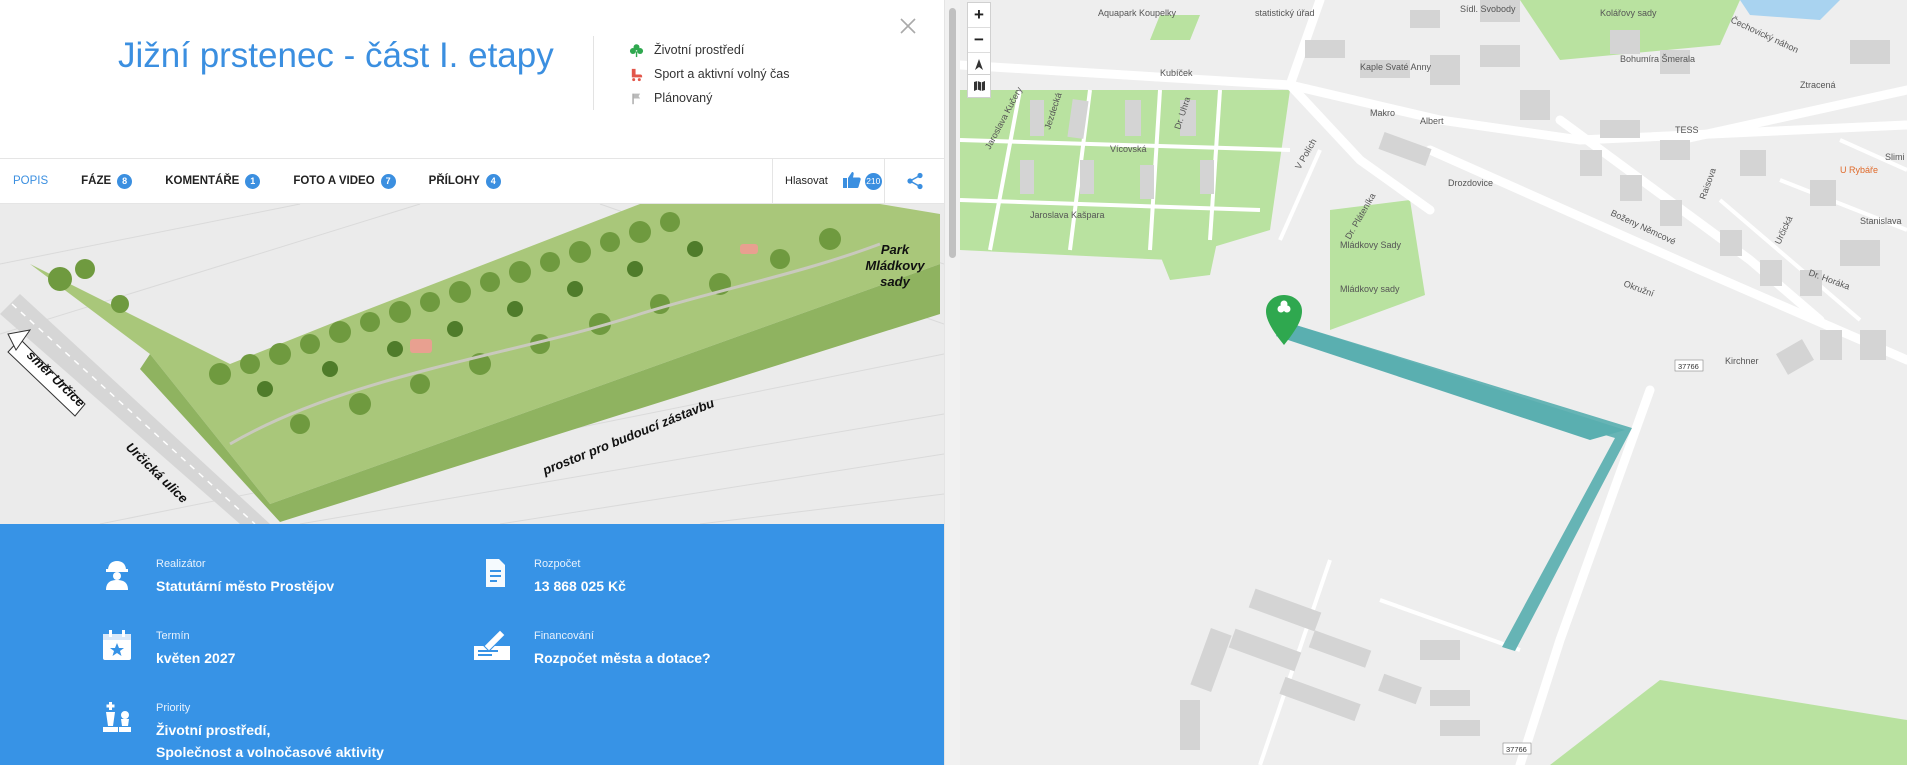 The image size is (1907, 765). Describe the element at coordinates (1432, 121) in the screenshot. I see `map-label: Albert` at that location.